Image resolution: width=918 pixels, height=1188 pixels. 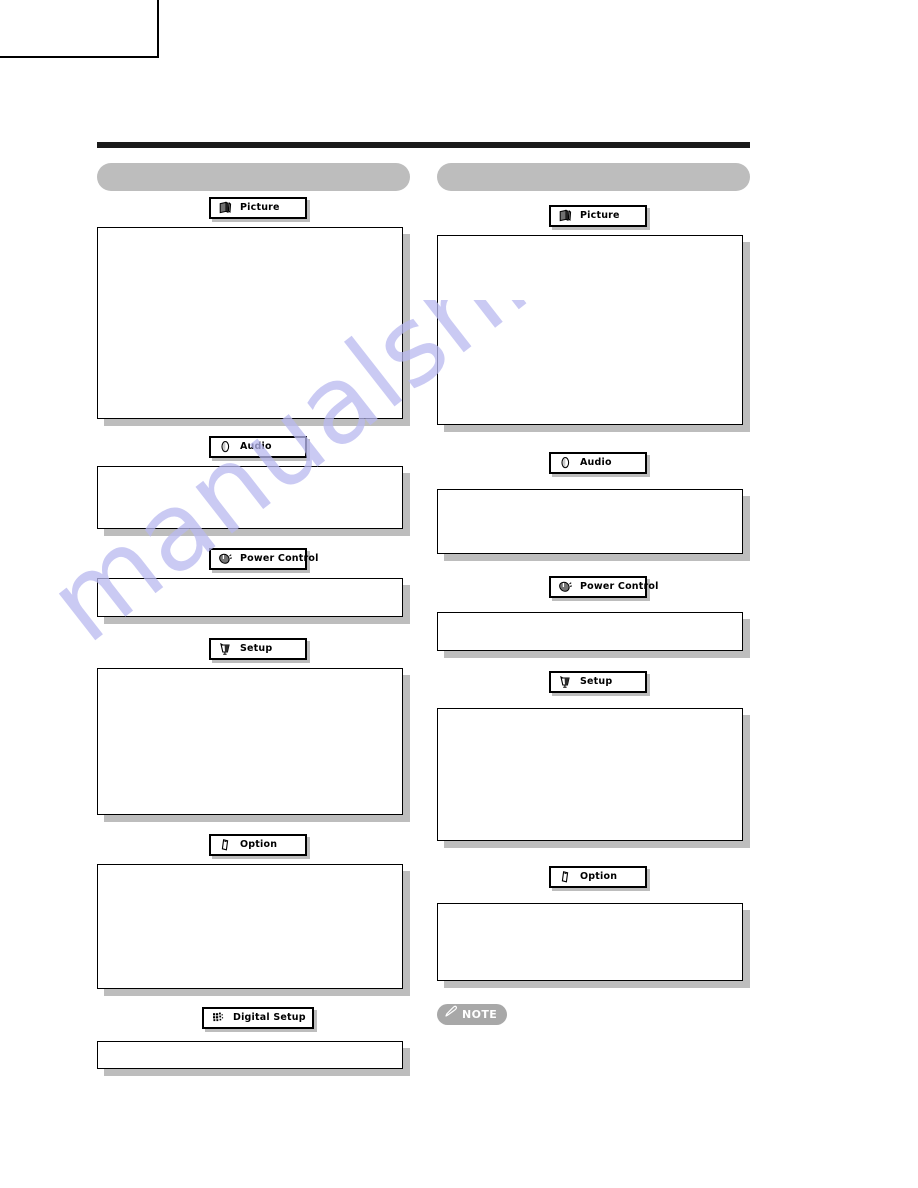 I want to click on digital-setup-icon, so click(x=218, y=1018).